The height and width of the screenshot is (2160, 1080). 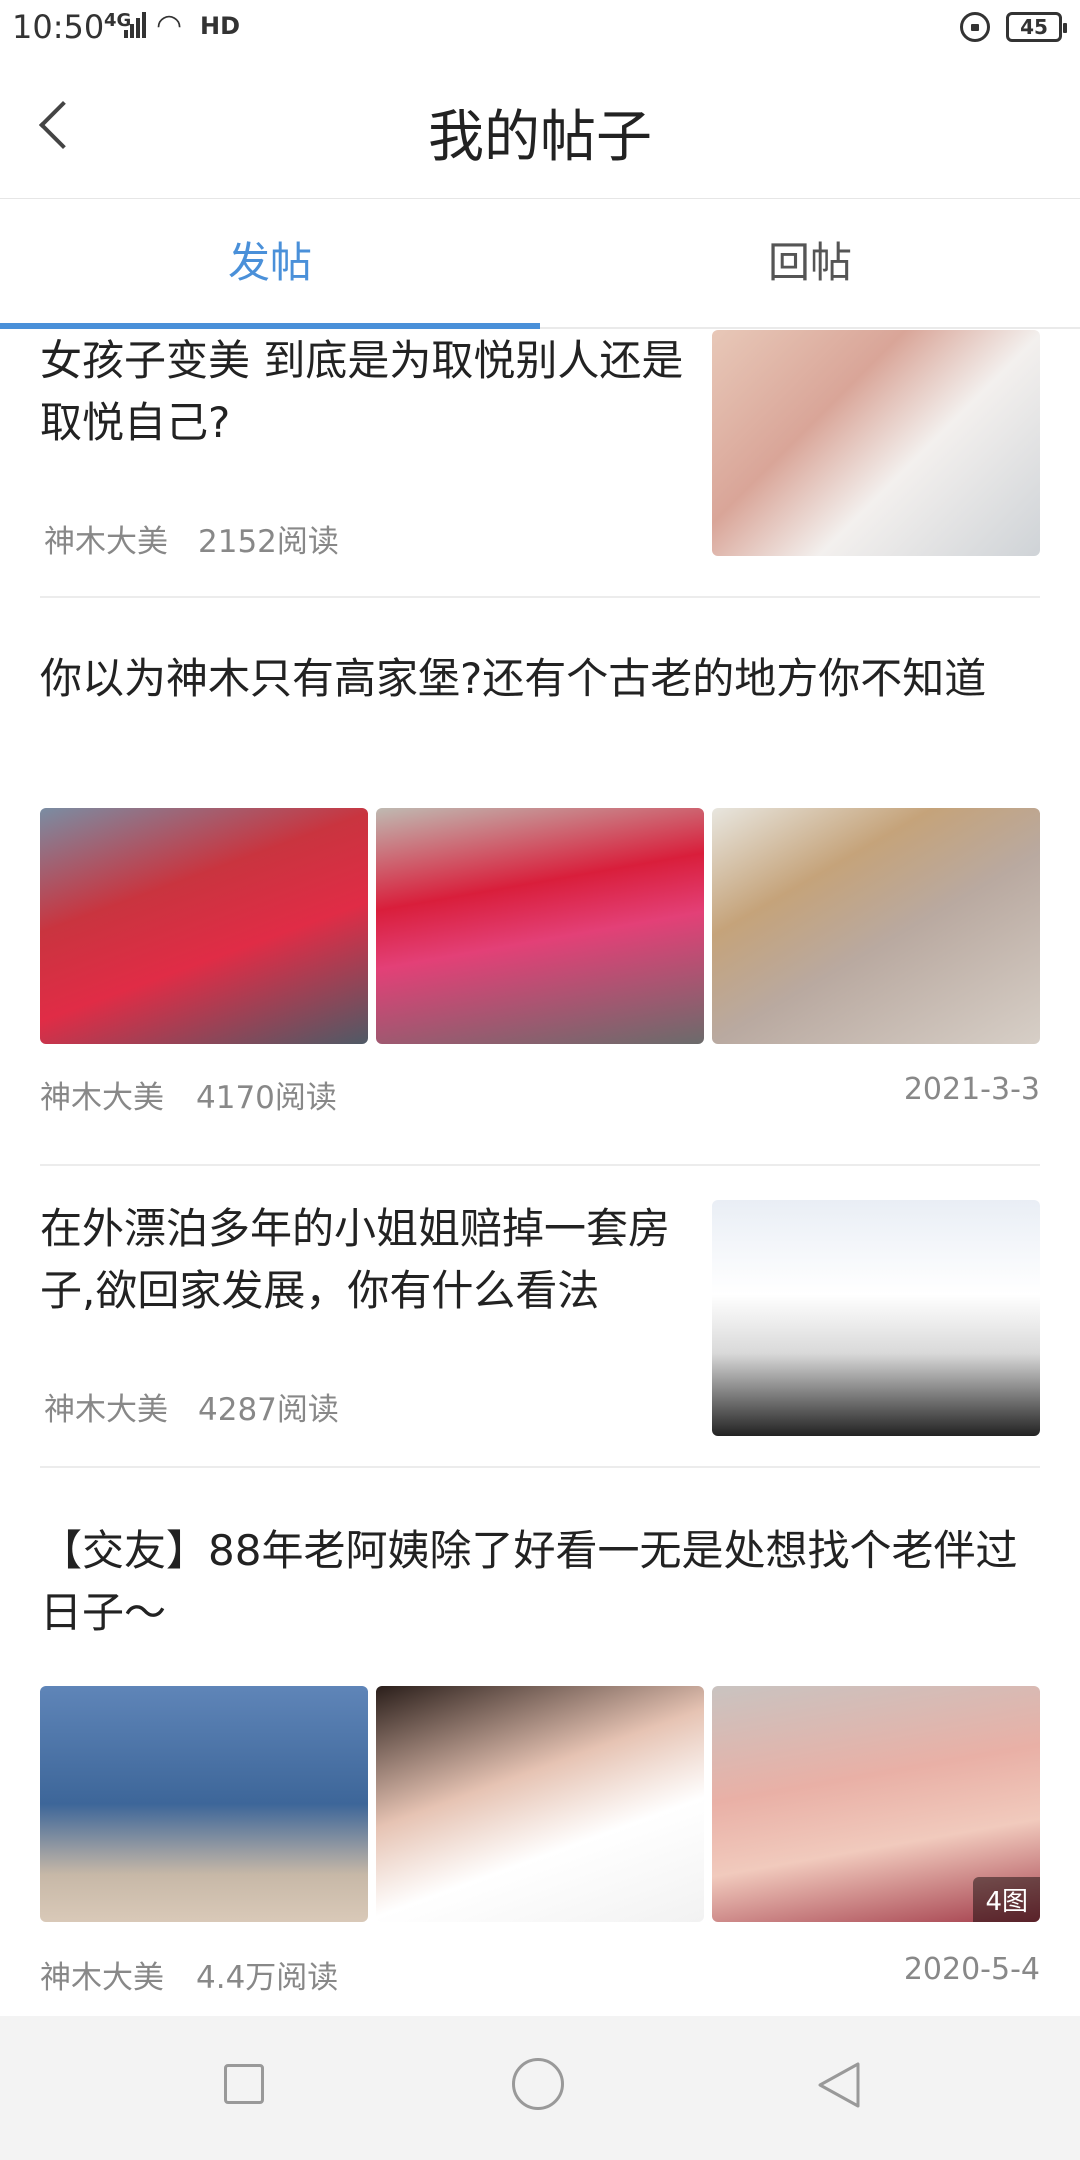 I want to click on back-nav-button, so click(x=839, y=2085).